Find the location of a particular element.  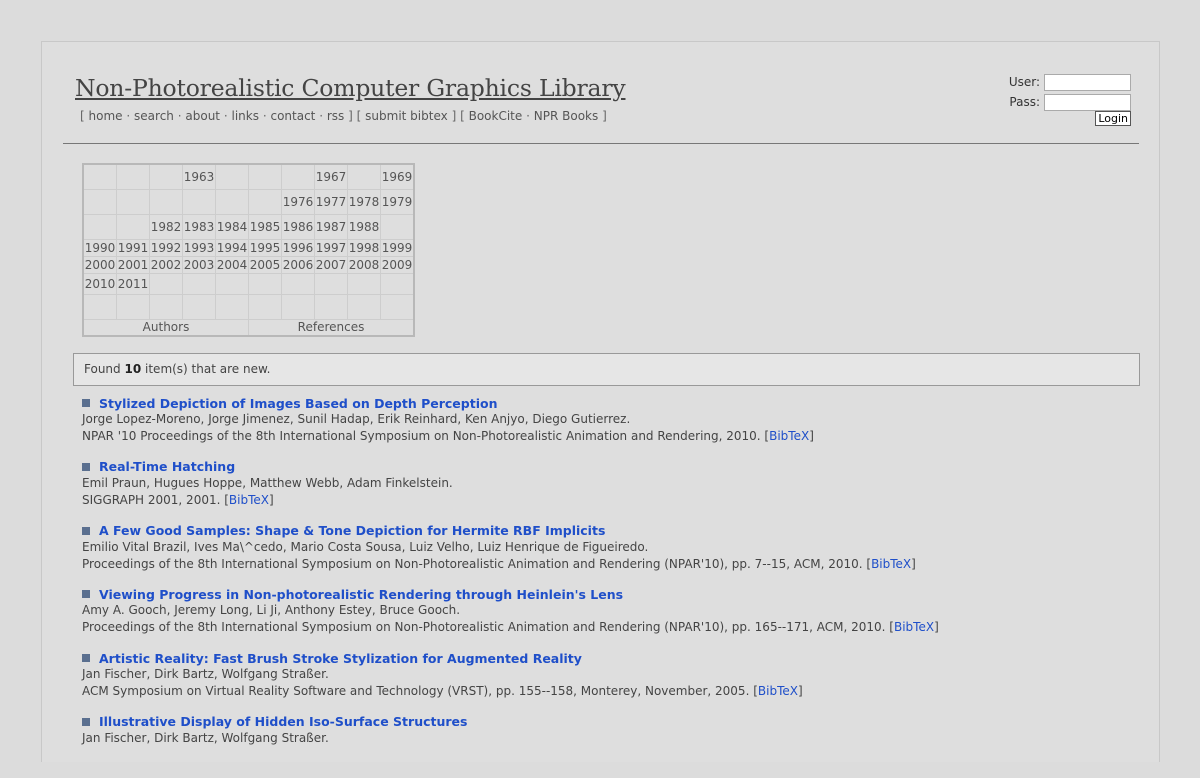

year-cell: 2007 is located at coordinates (331, 265).